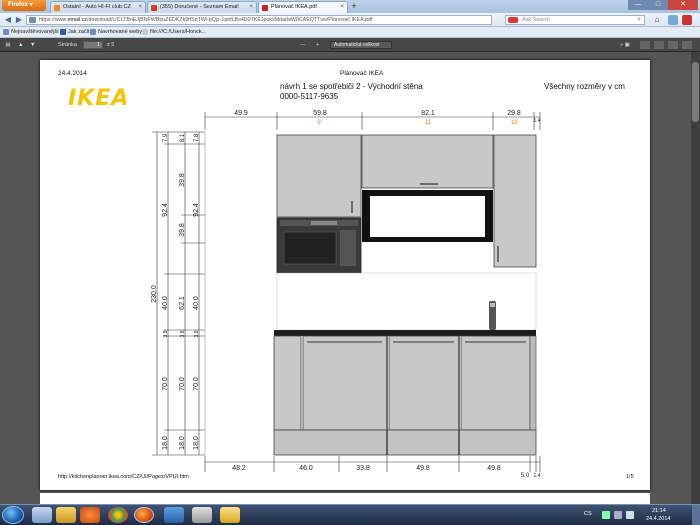  I want to click on search-engine-icon, so click(513, 20).